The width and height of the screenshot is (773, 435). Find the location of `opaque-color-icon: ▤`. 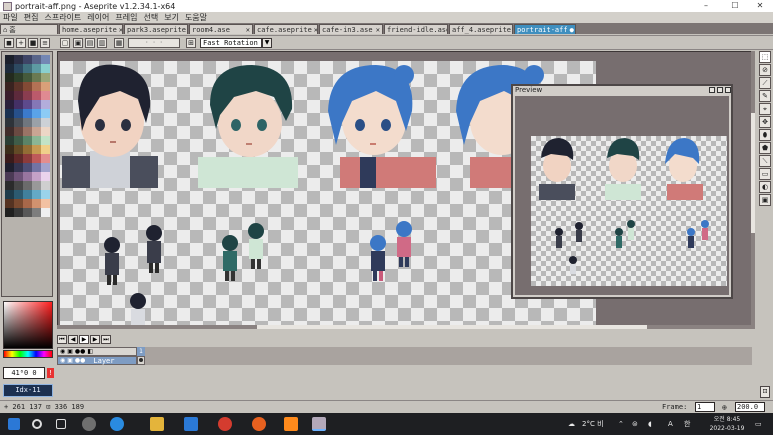

opaque-color-icon: ▤ is located at coordinates (90, 43).